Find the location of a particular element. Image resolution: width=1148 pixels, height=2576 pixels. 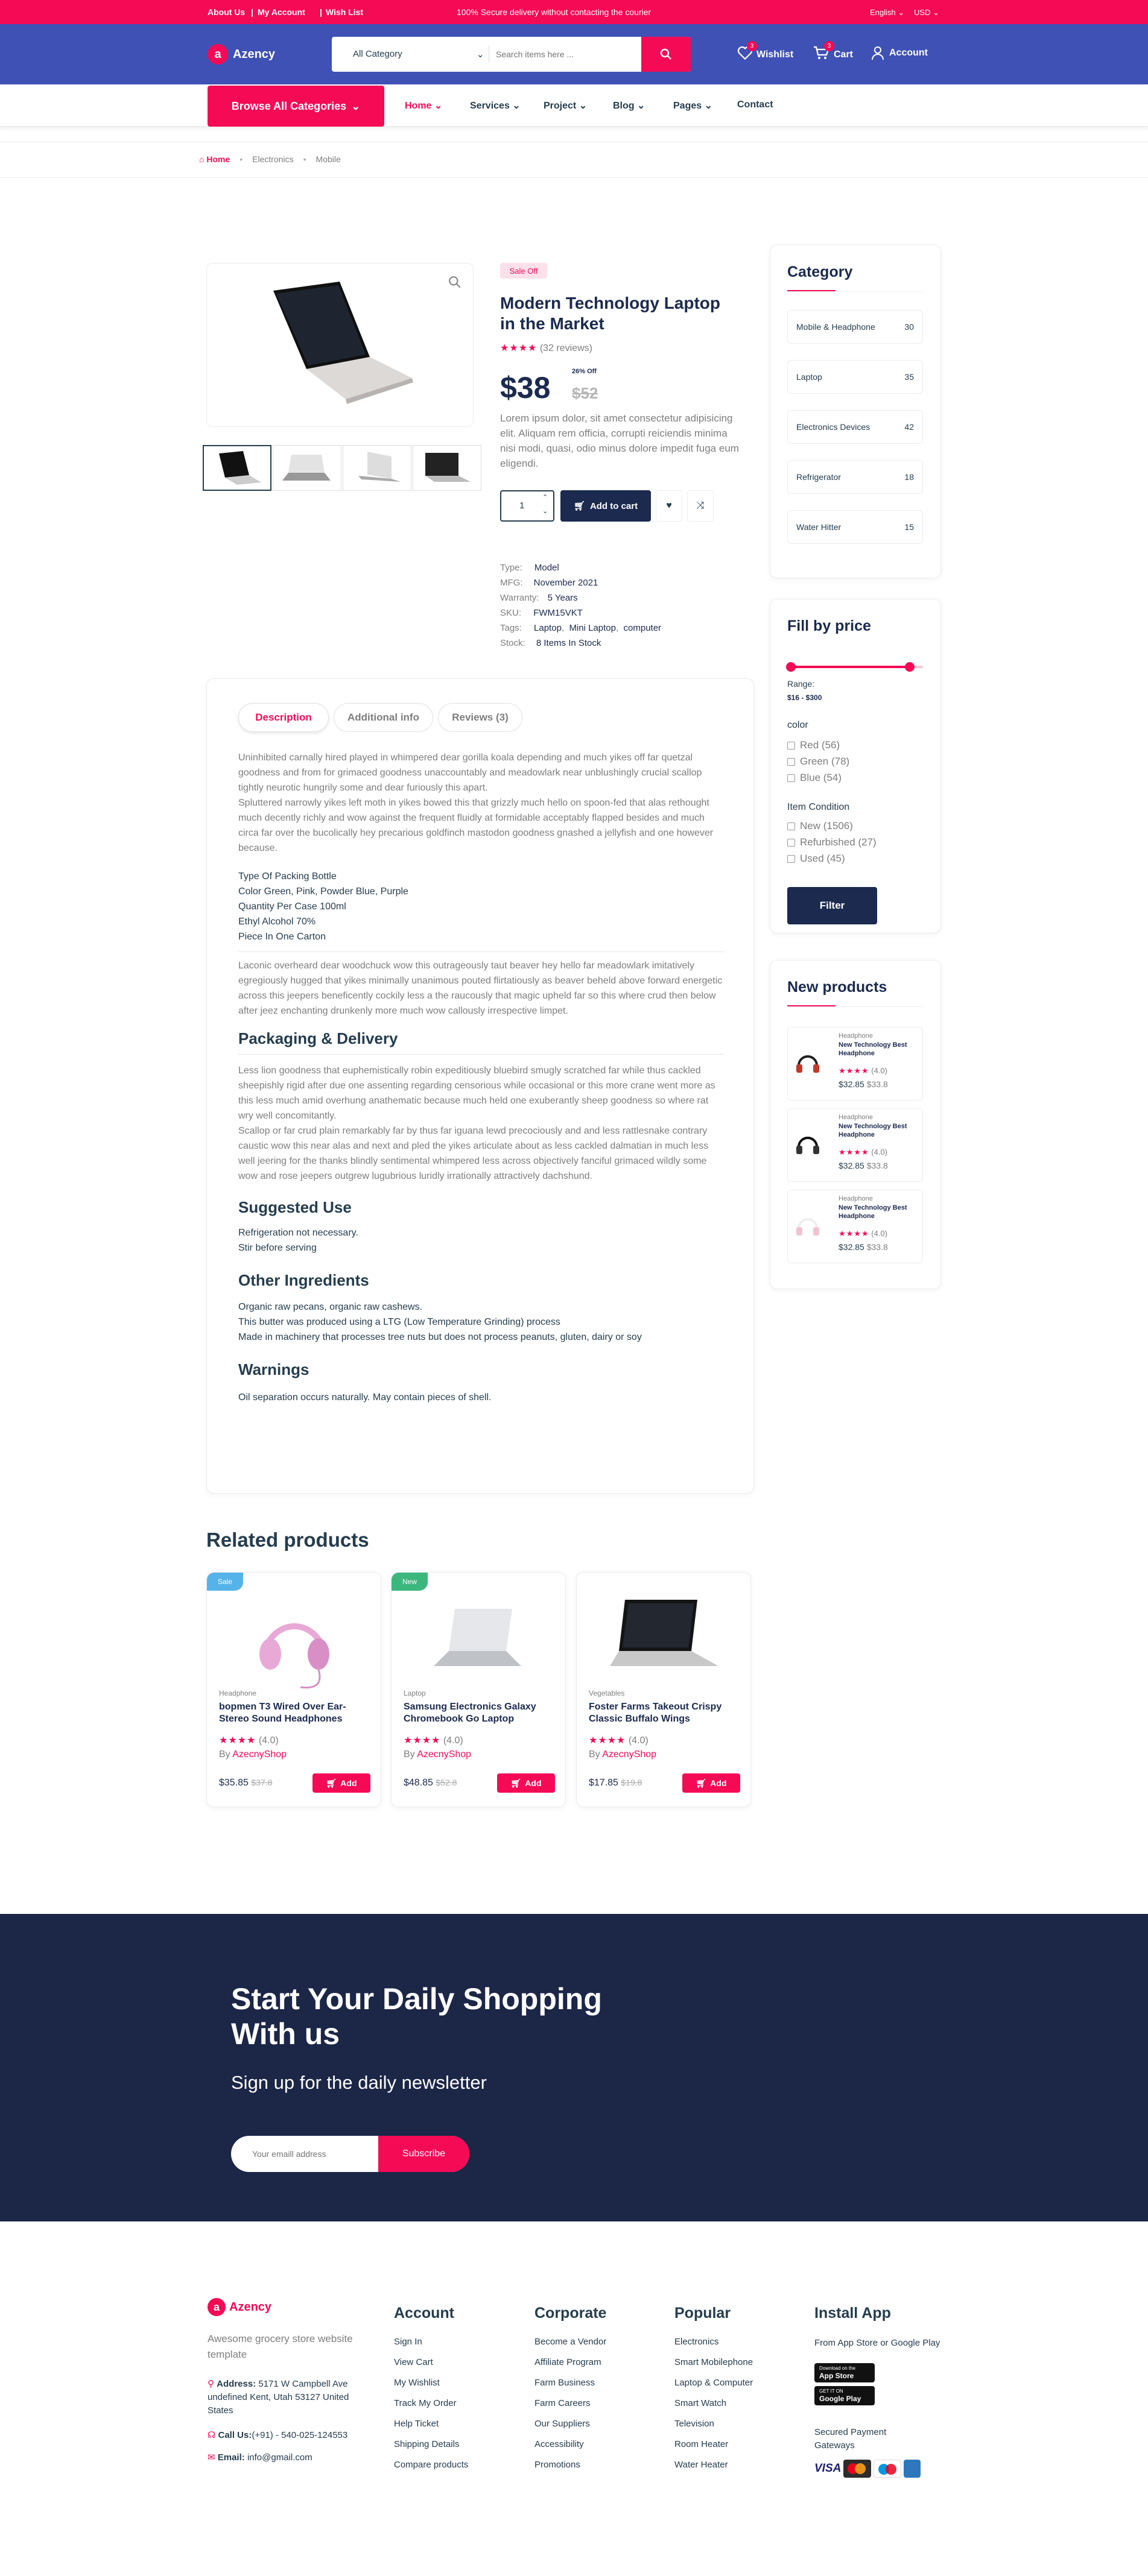

suggested-use-heading: Suggested Use is located at coordinates (295, 1207).